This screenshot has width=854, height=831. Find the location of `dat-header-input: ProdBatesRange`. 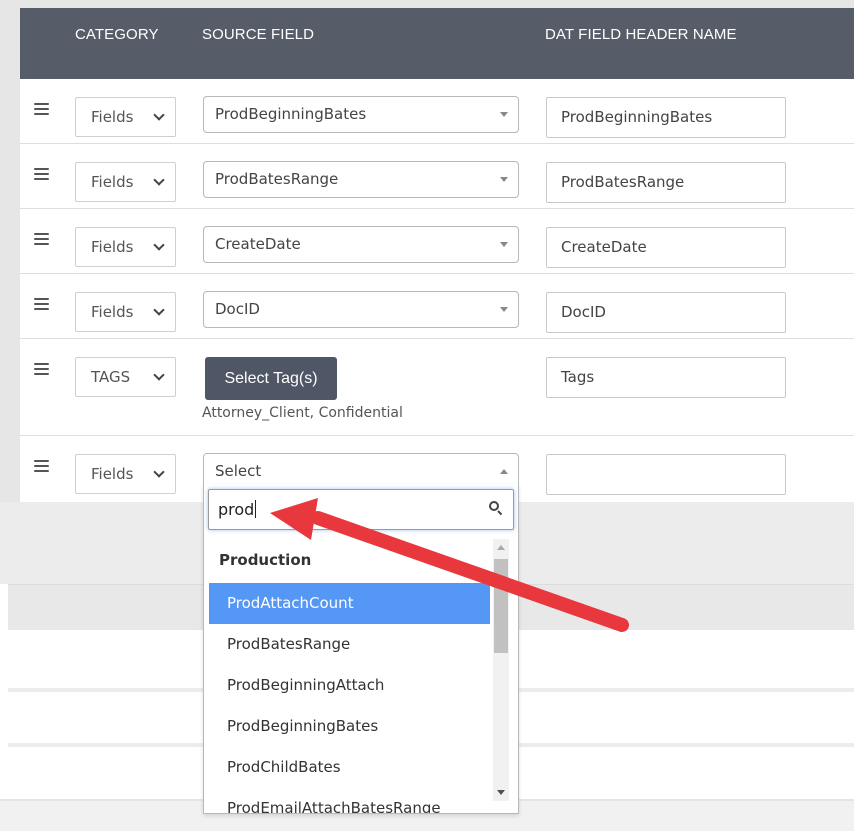

dat-header-input: ProdBatesRange is located at coordinates (666, 182).